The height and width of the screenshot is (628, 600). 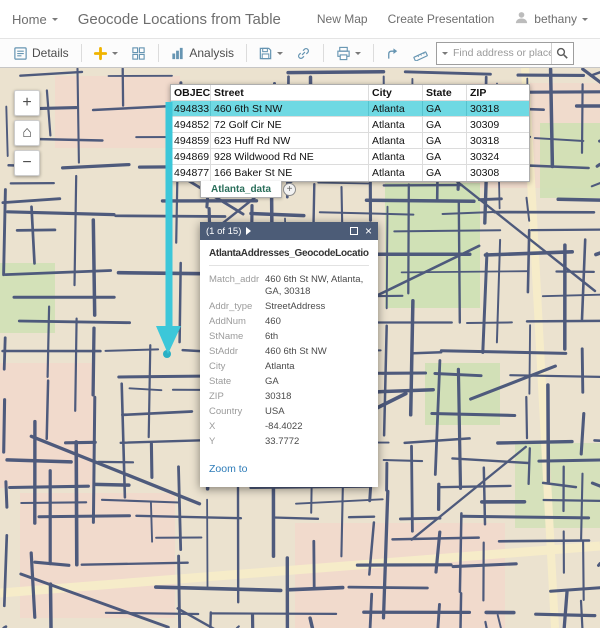 I want to click on cell-objectid: 494869, so click(x=191, y=156).